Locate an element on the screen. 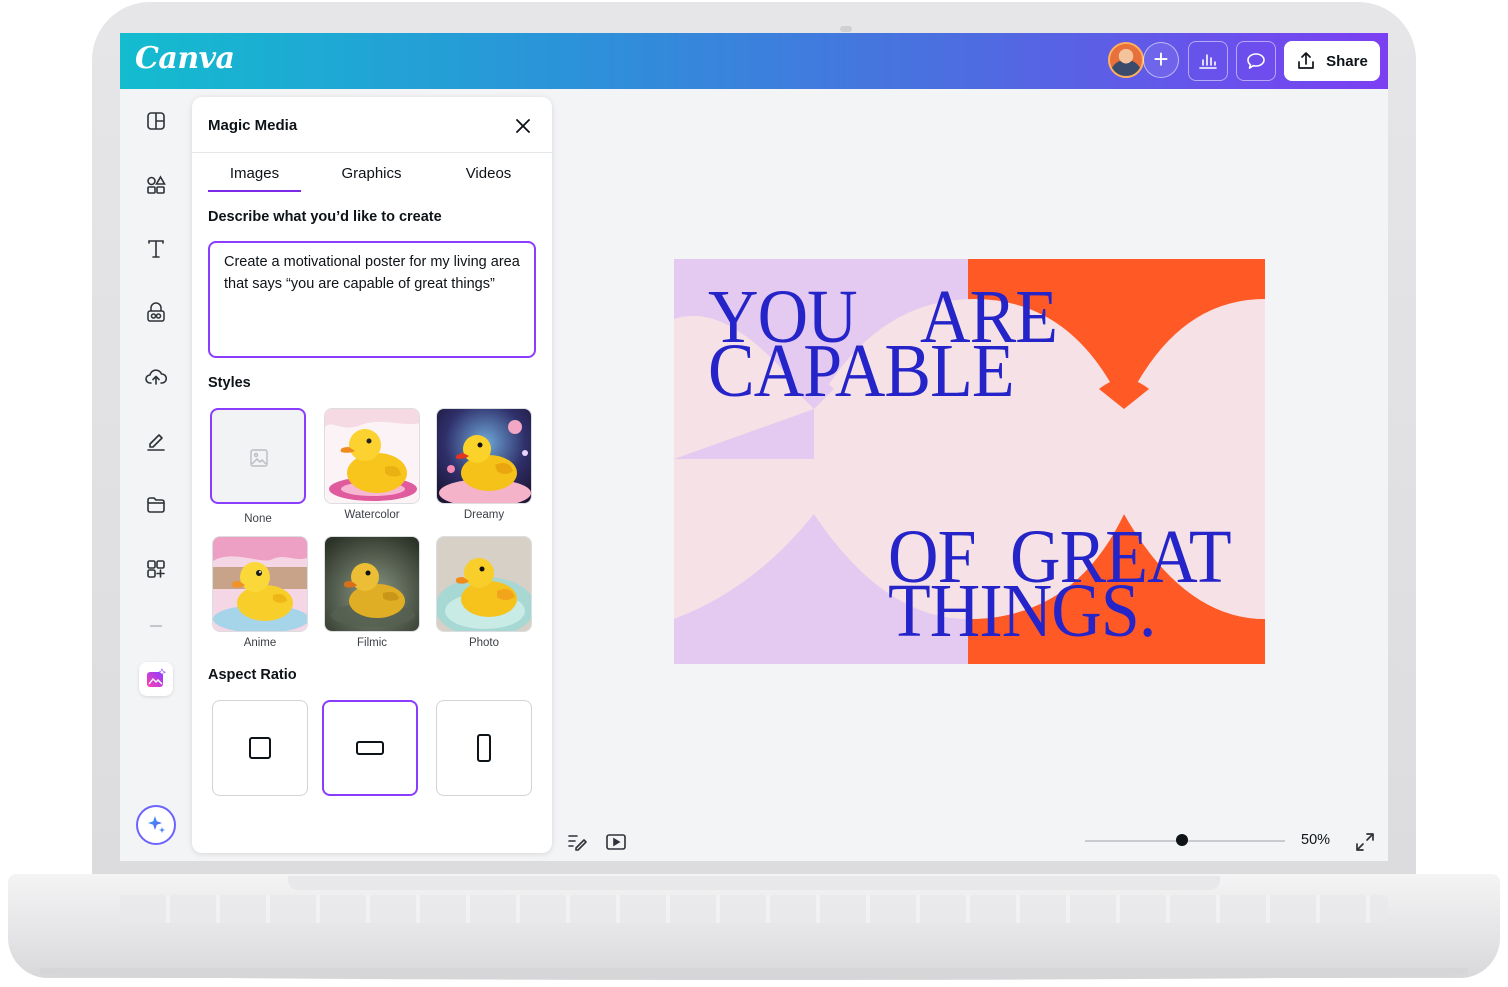  comments-button is located at coordinates (1256, 61).